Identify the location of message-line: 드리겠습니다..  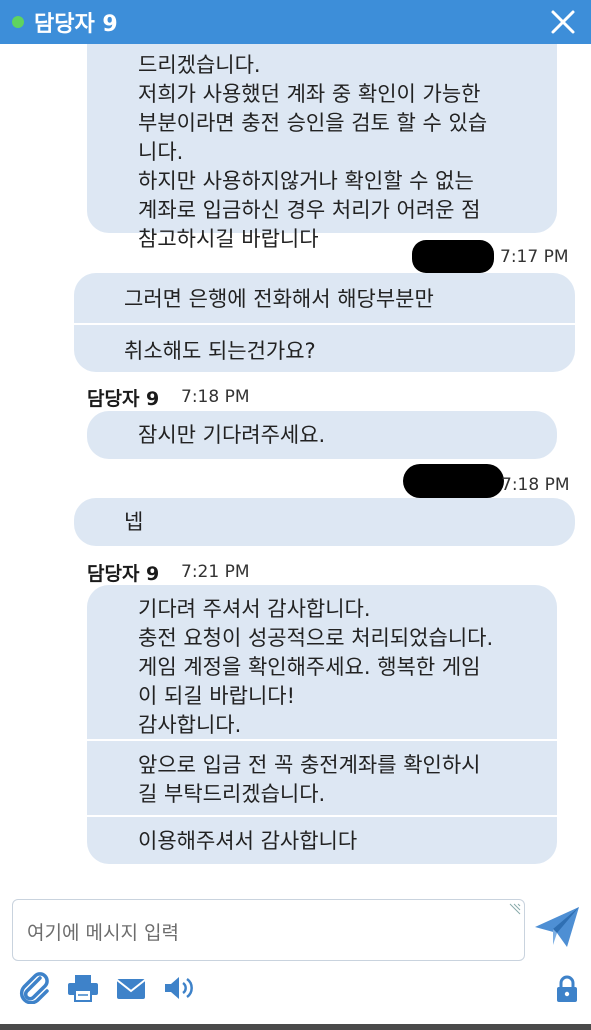
(199, 65).